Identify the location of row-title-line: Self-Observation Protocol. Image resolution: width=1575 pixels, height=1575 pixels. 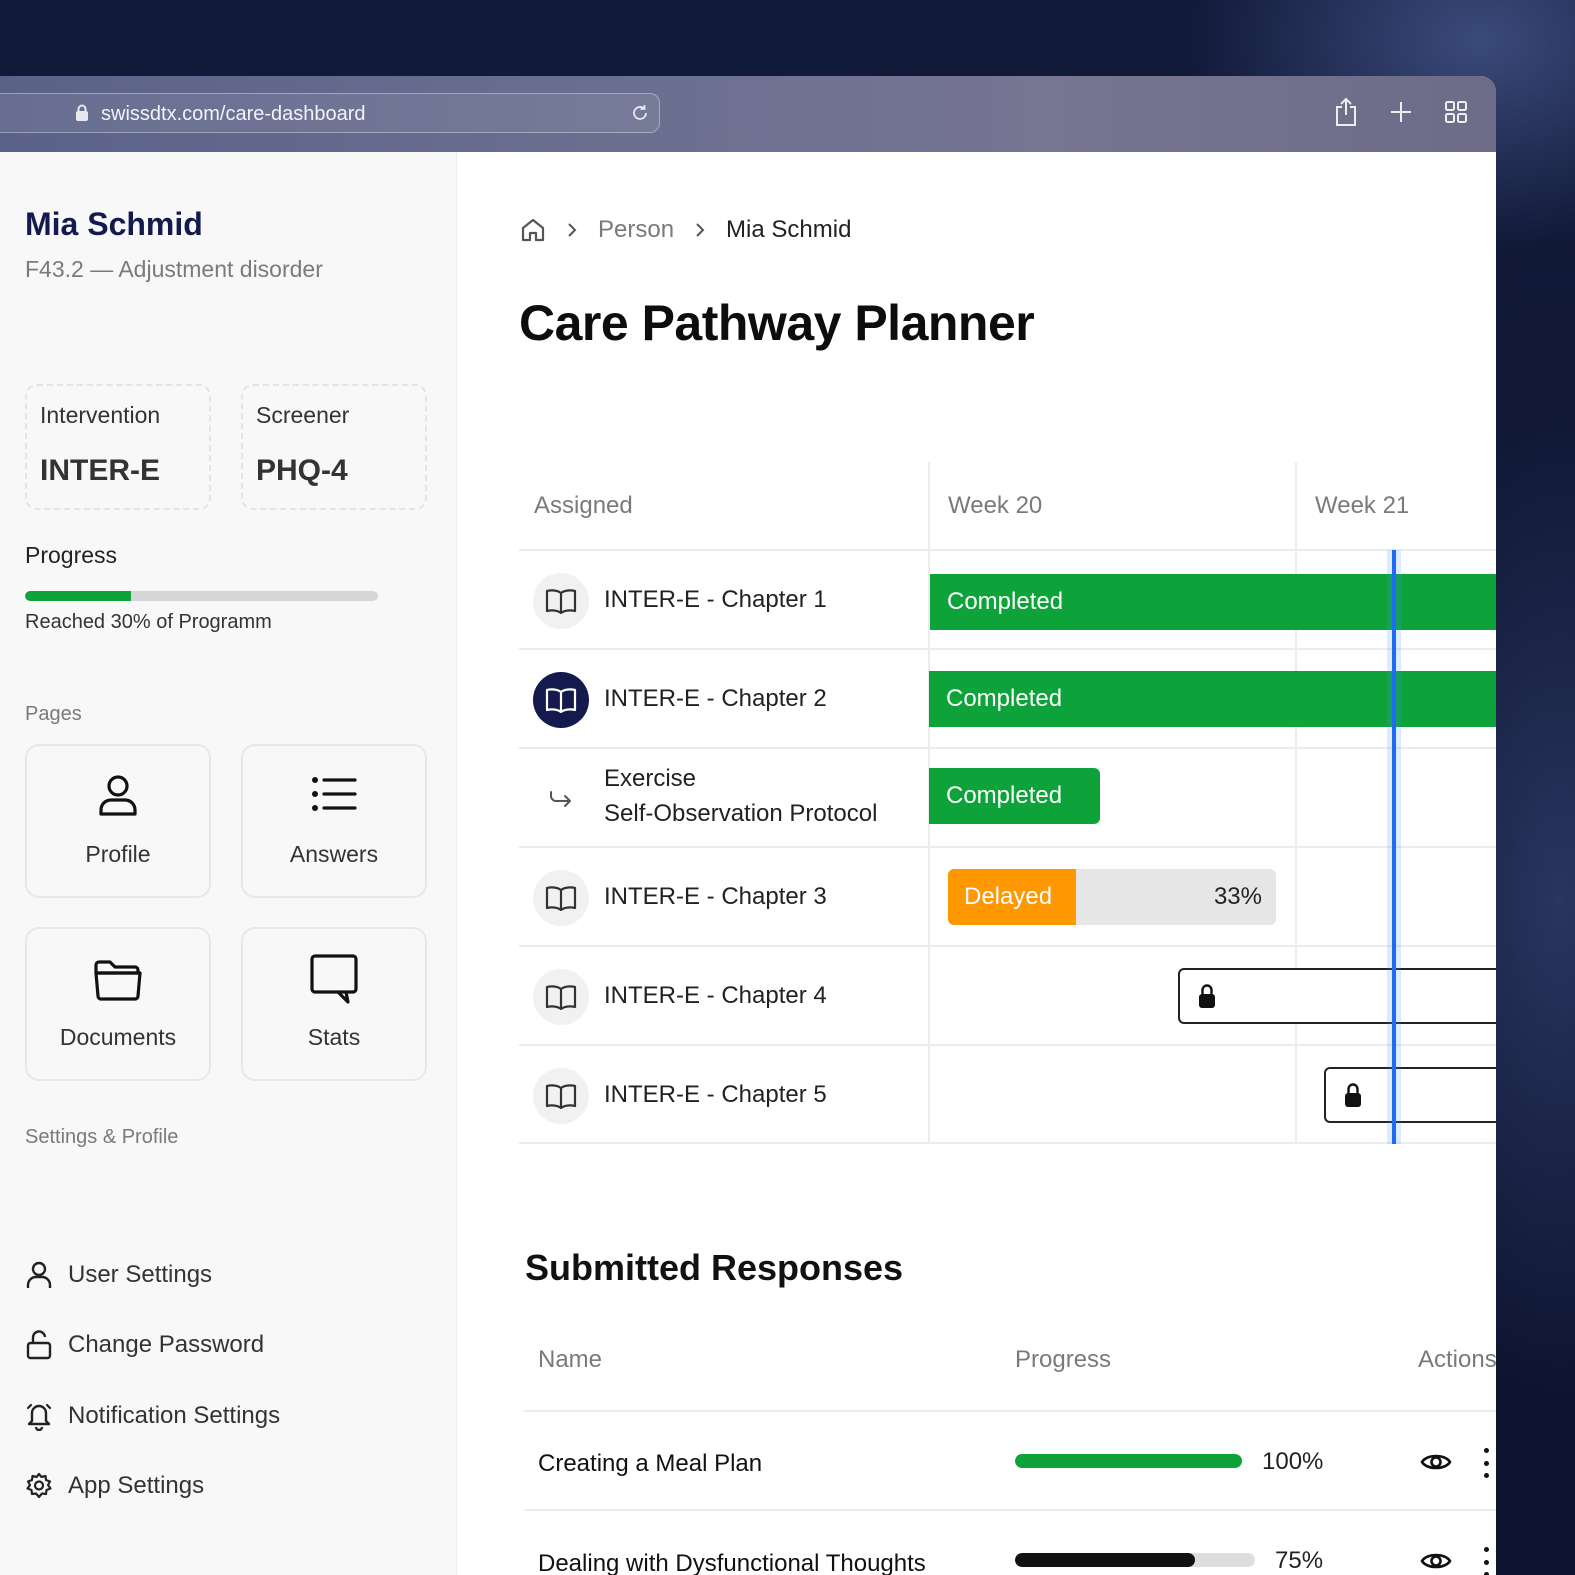
(741, 813).